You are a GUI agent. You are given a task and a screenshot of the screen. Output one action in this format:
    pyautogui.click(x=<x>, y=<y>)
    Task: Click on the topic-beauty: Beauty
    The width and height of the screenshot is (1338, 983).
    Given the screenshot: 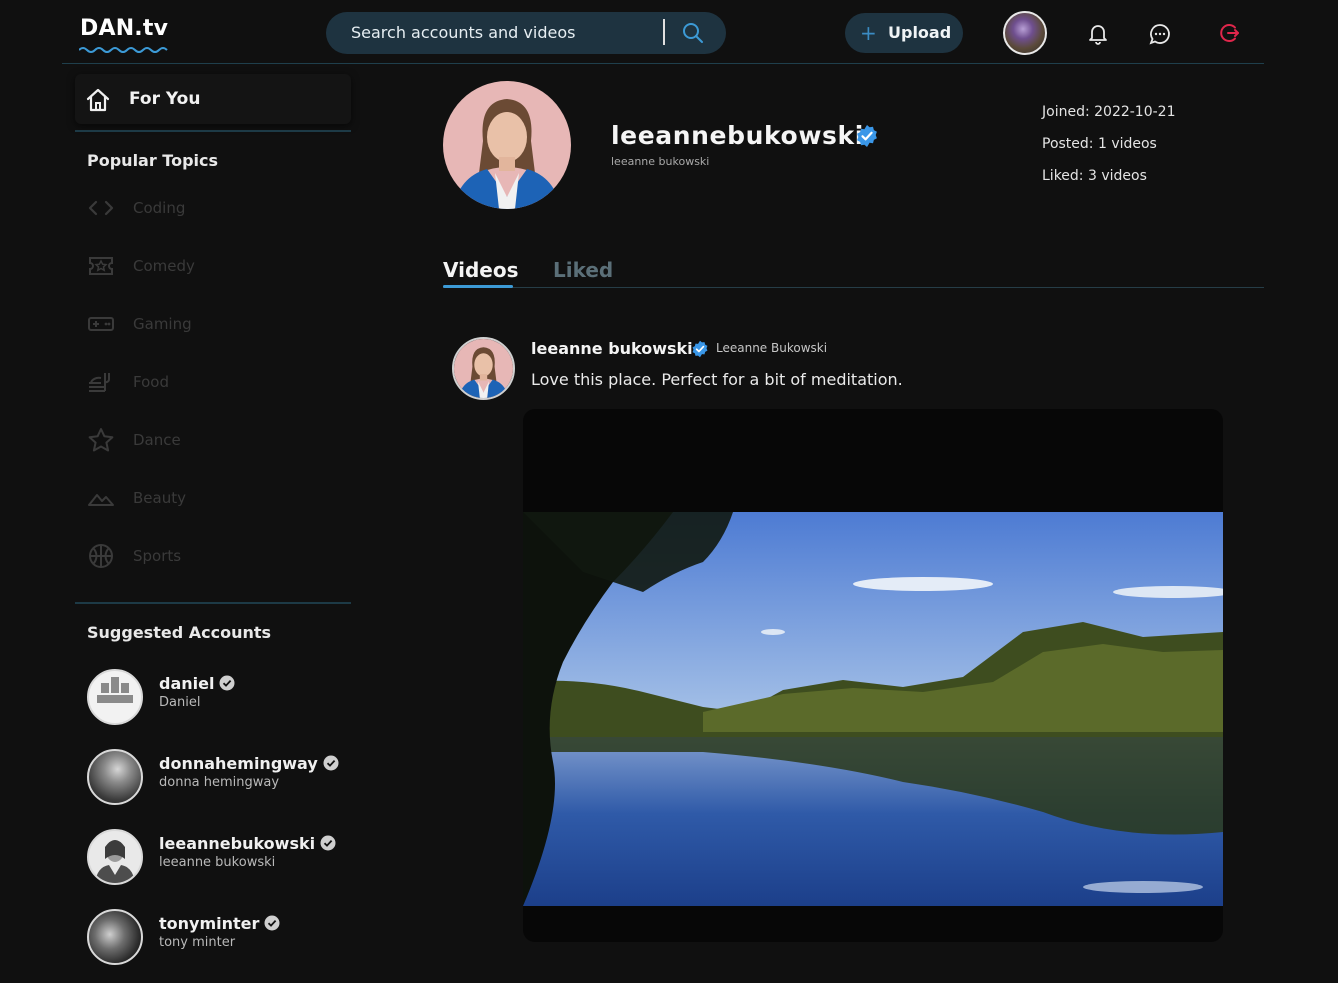 What is the action you would take?
    pyautogui.click(x=212, y=498)
    